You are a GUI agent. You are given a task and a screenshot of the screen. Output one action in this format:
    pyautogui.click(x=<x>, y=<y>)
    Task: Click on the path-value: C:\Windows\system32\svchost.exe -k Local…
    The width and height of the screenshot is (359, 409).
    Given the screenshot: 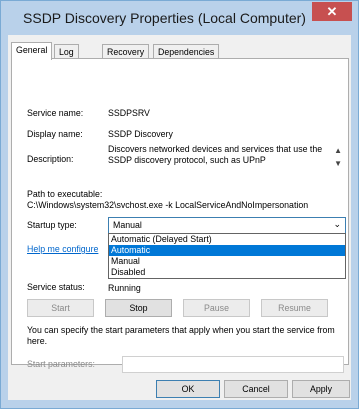 What is the action you would take?
    pyautogui.click(x=168, y=205)
    